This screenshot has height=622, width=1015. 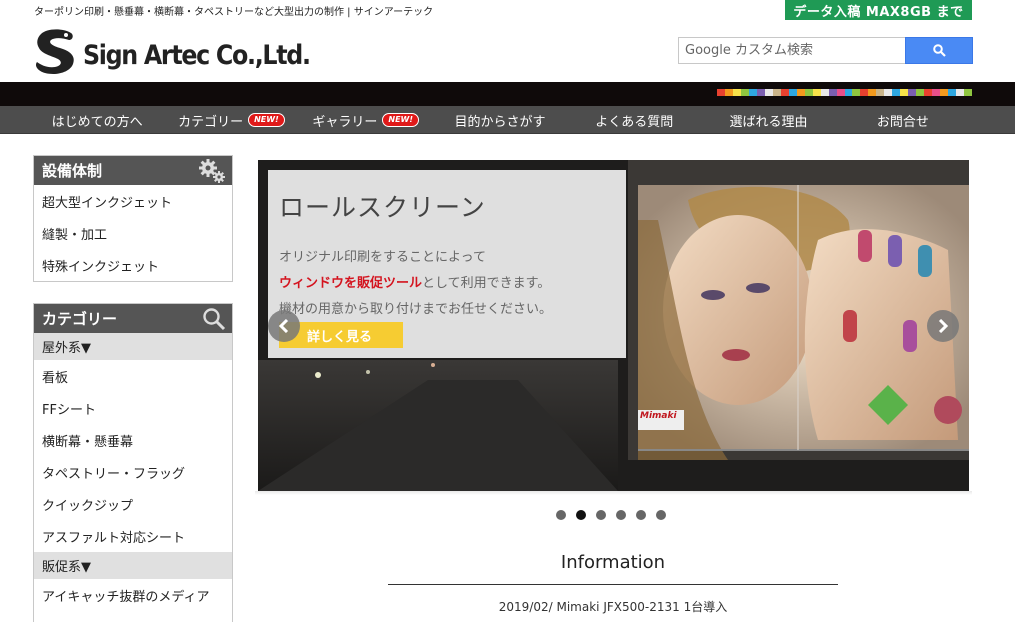 What do you see at coordinates (133, 536) in the screenshot?
I see `category-link: アスファルト対応シート` at bounding box center [133, 536].